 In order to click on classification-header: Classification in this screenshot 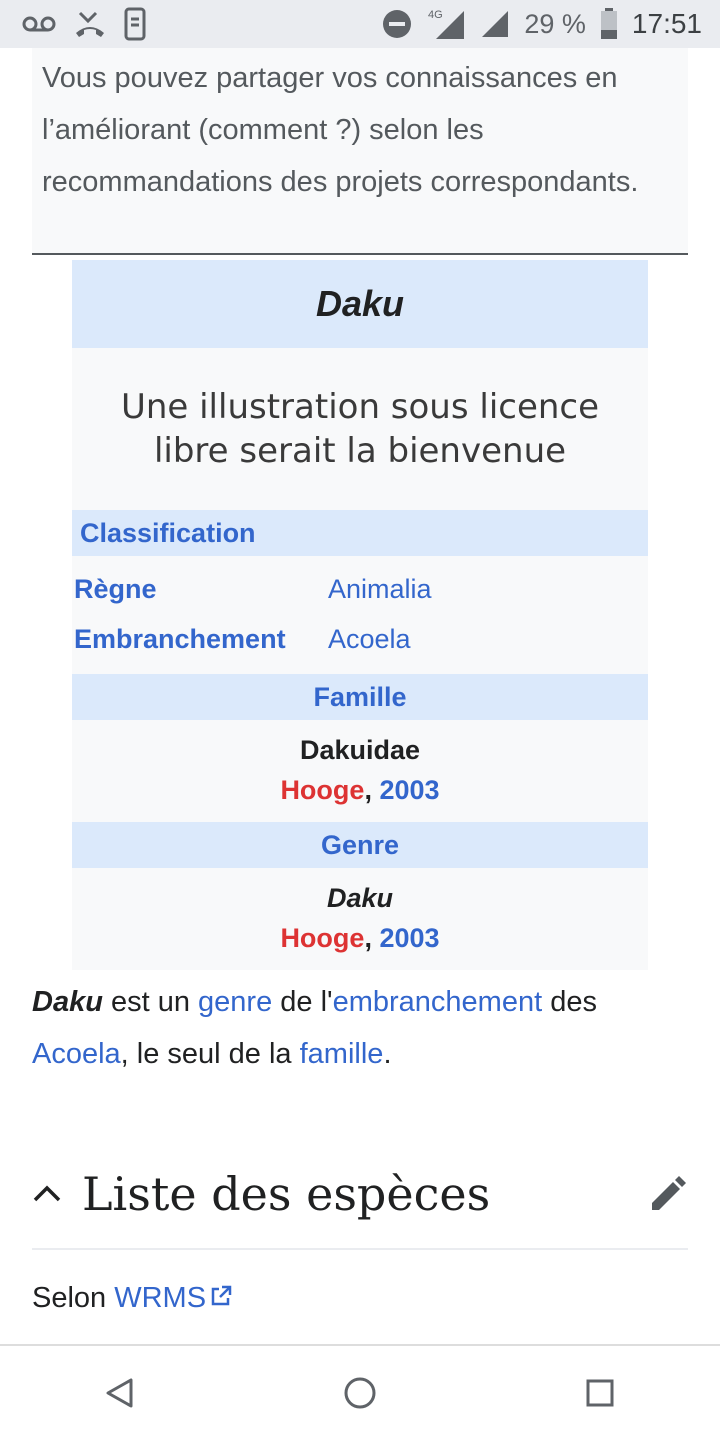, I will do `click(360, 533)`.